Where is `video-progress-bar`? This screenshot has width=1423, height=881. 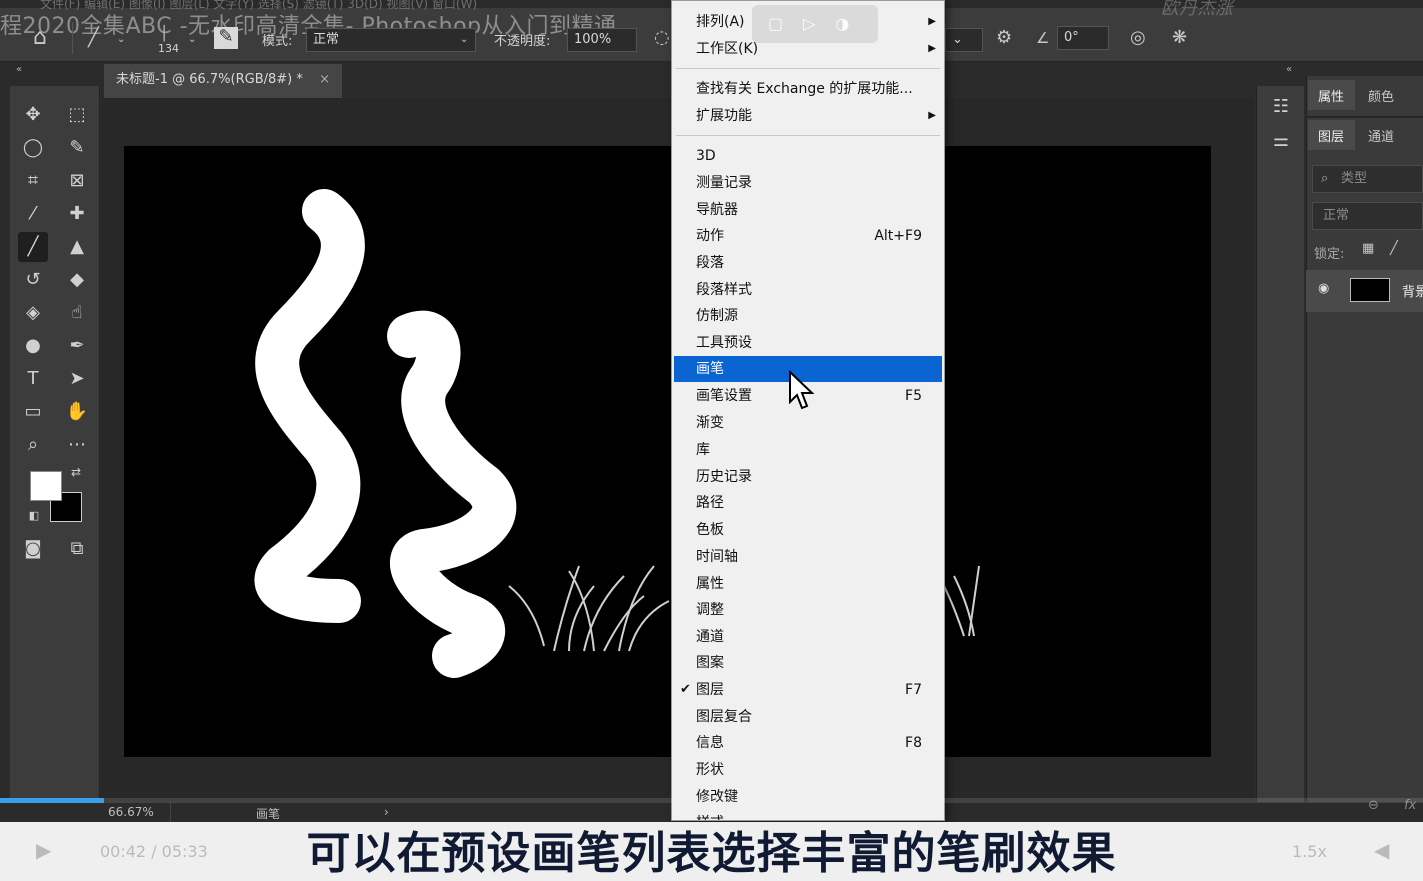 video-progress-bar is located at coordinates (711, 800).